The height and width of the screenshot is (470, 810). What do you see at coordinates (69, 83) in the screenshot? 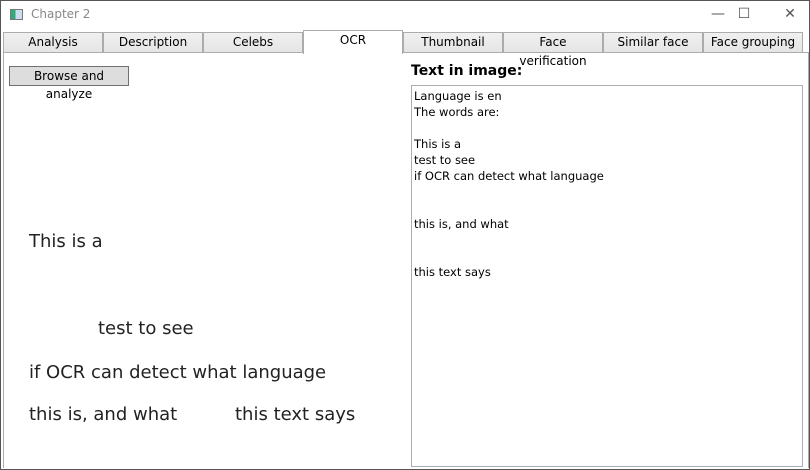
I see `browse-and-analyze-button: Browse and analyze` at bounding box center [69, 83].